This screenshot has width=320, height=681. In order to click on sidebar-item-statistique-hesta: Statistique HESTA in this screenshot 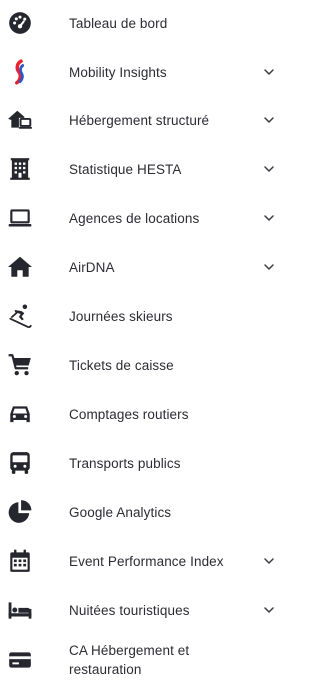, I will do `click(140, 169)`.